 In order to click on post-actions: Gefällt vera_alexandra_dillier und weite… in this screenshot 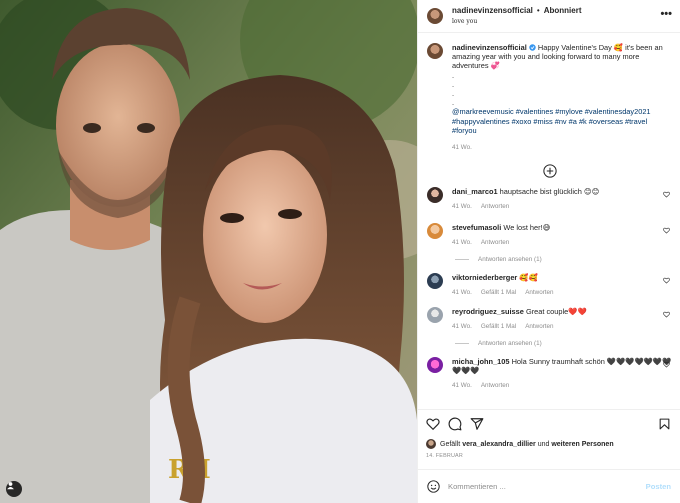, I will do `click(549, 439)`.